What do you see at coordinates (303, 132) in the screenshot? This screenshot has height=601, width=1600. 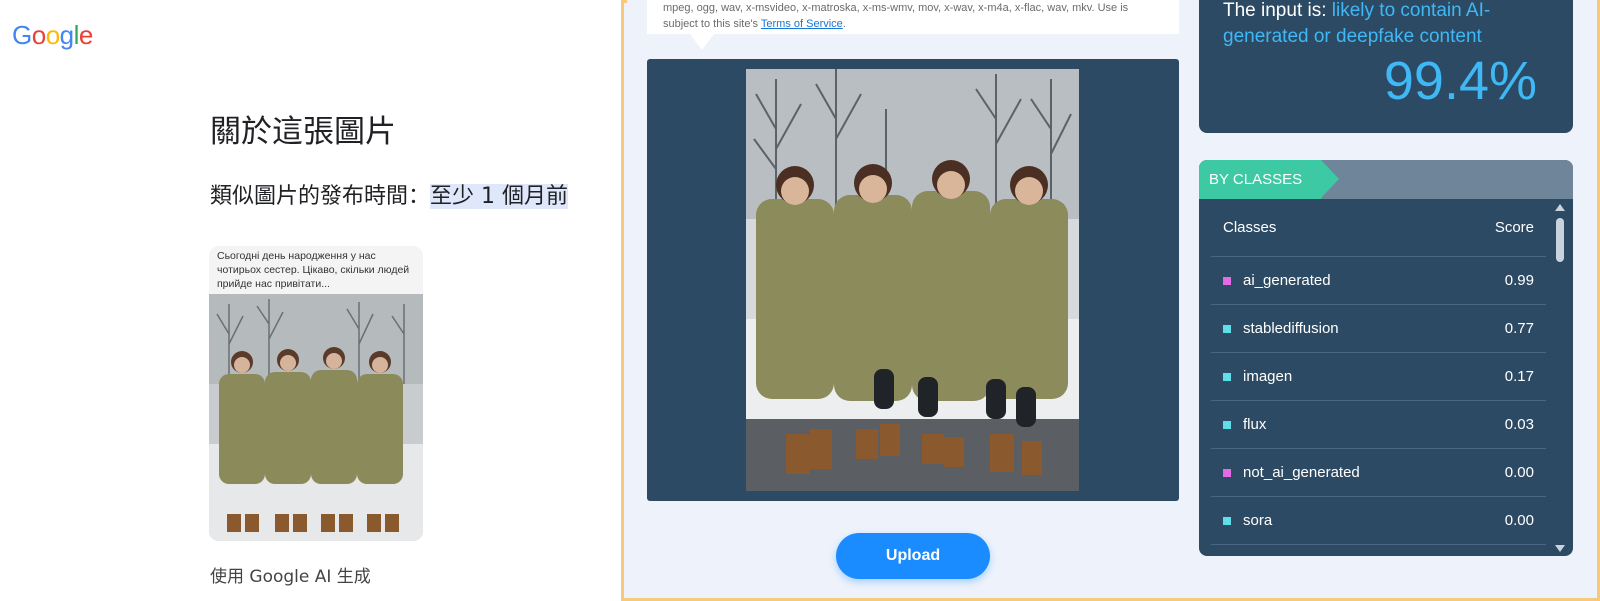 I see `about-image-title: 關於這張圖片` at bounding box center [303, 132].